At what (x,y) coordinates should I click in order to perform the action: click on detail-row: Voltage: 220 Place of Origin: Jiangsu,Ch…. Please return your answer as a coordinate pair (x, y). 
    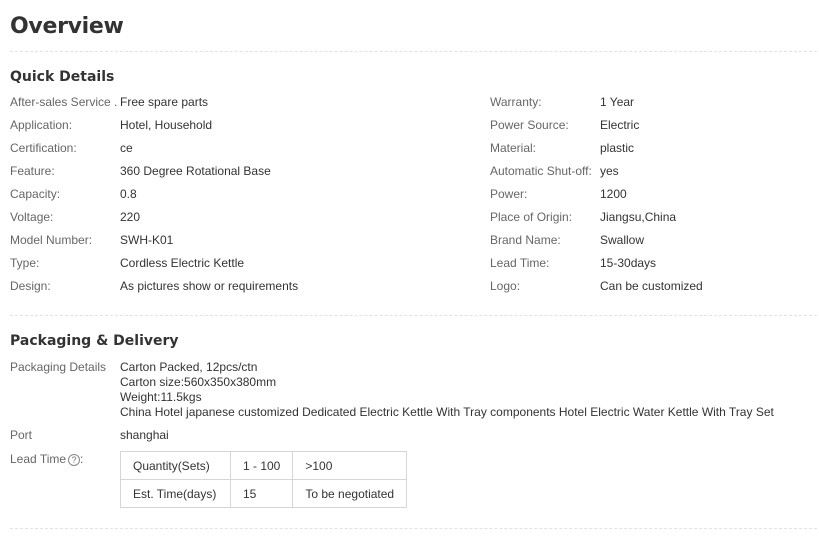
    Looking at the image, I should click on (413, 219).